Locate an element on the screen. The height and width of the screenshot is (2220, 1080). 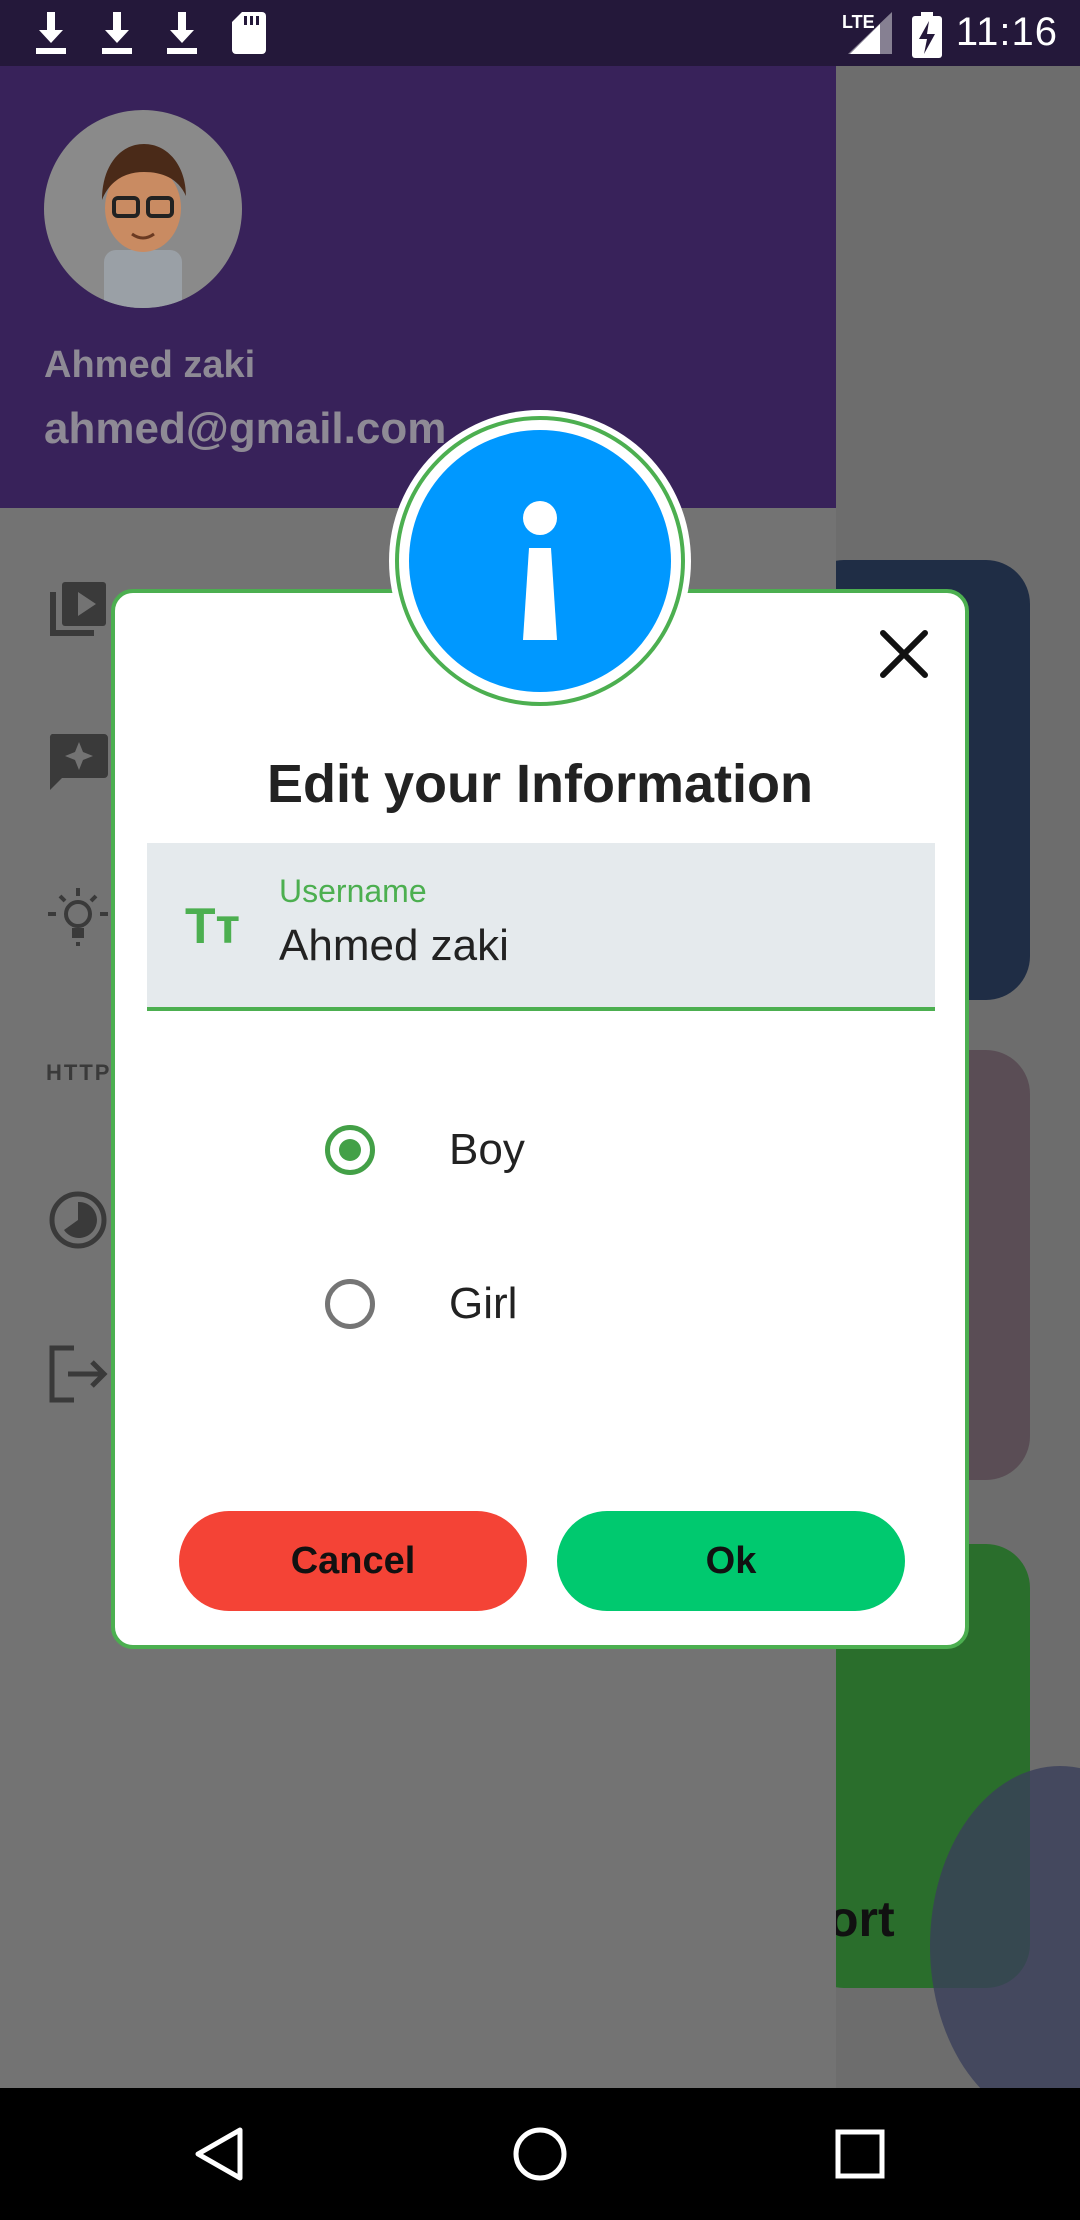
radio-button-unchecked is located at coordinates (350, 1304).